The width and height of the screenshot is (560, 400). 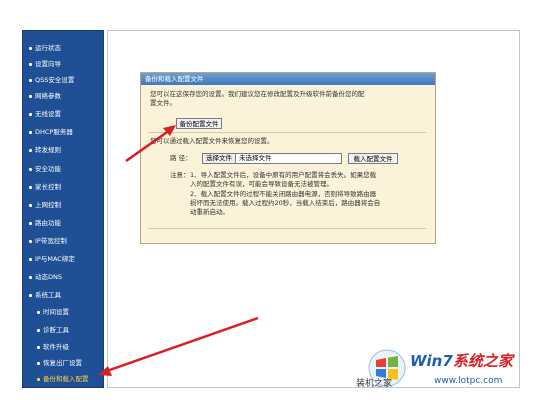 I want to click on brand-win7: Win7, so click(x=431, y=361).